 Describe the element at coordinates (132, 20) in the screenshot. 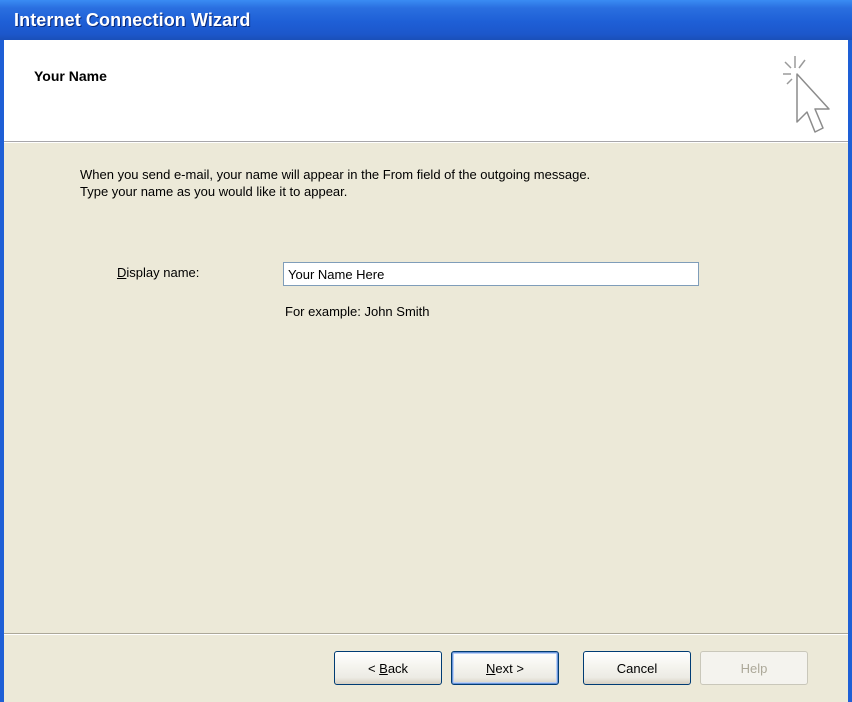

I see `window-title: Internet Connection Wizard` at that location.